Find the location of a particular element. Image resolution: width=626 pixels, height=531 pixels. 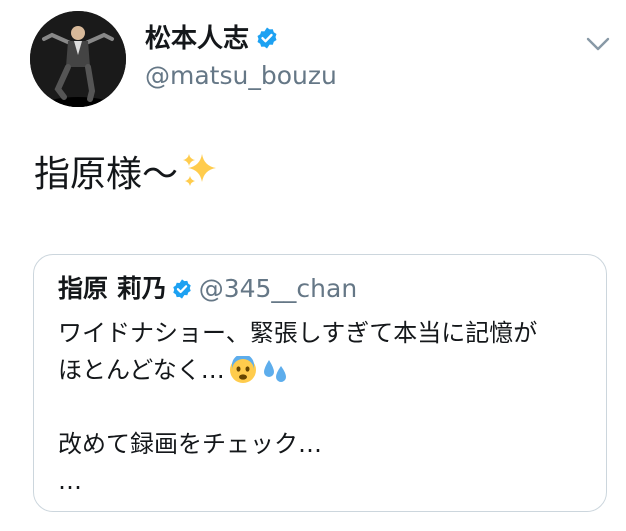

person-pose-avatar is located at coordinates (78, 59).